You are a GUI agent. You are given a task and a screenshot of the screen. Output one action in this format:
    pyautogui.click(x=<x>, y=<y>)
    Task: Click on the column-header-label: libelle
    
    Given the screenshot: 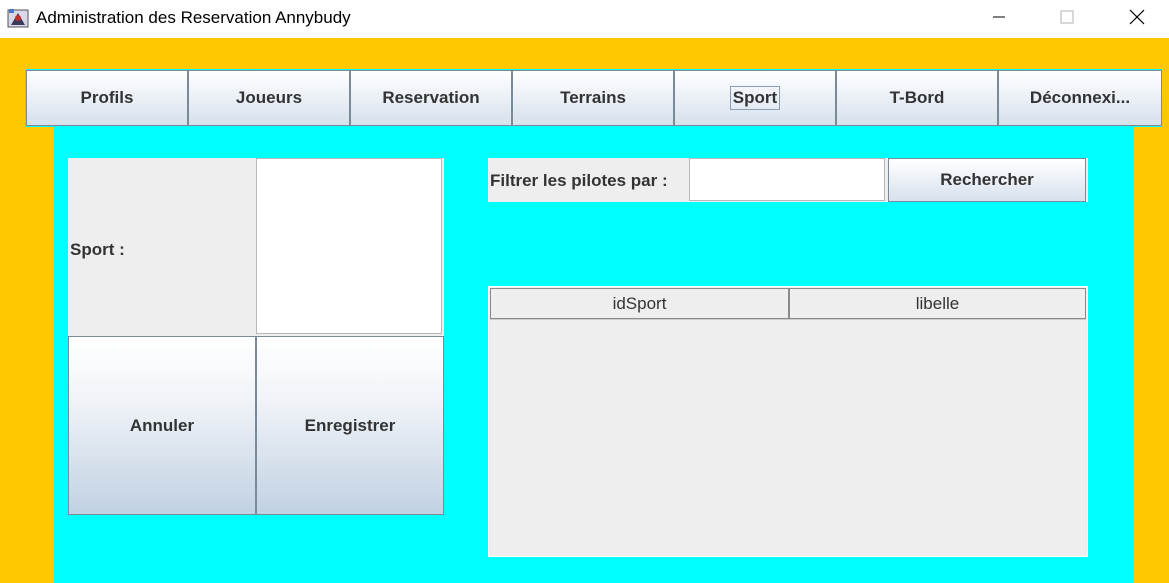 What is the action you would take?
    pyautogui.click(x=937, y=303)
    